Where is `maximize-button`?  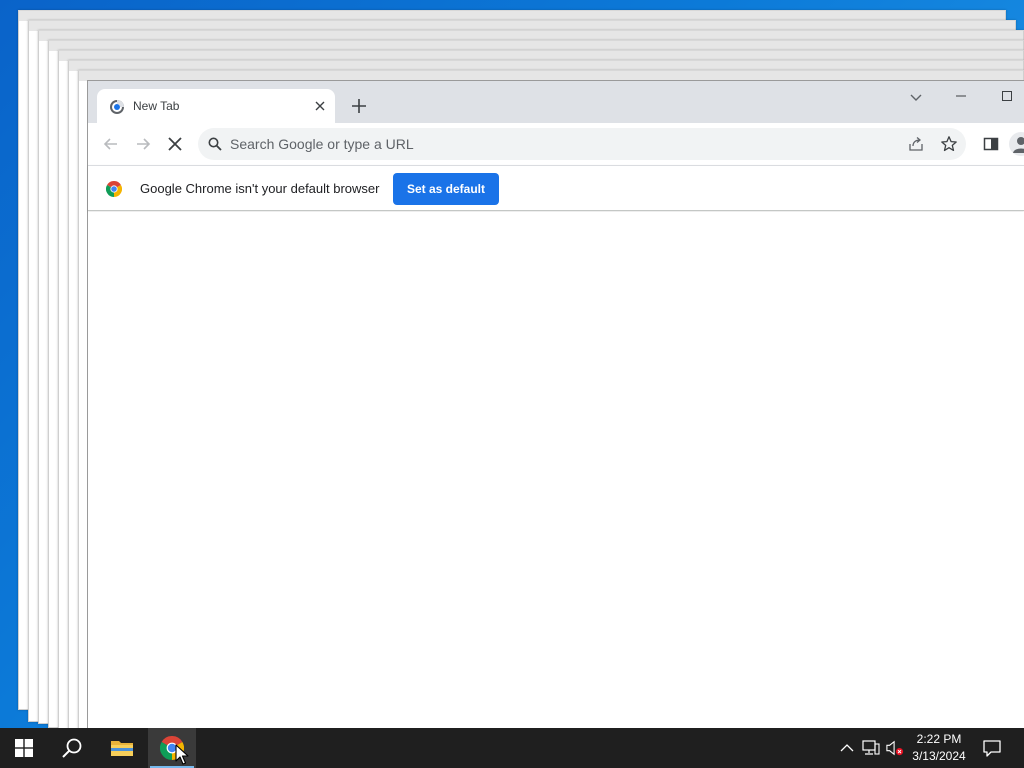
maximize-button is located at coordinates (1007, 96).